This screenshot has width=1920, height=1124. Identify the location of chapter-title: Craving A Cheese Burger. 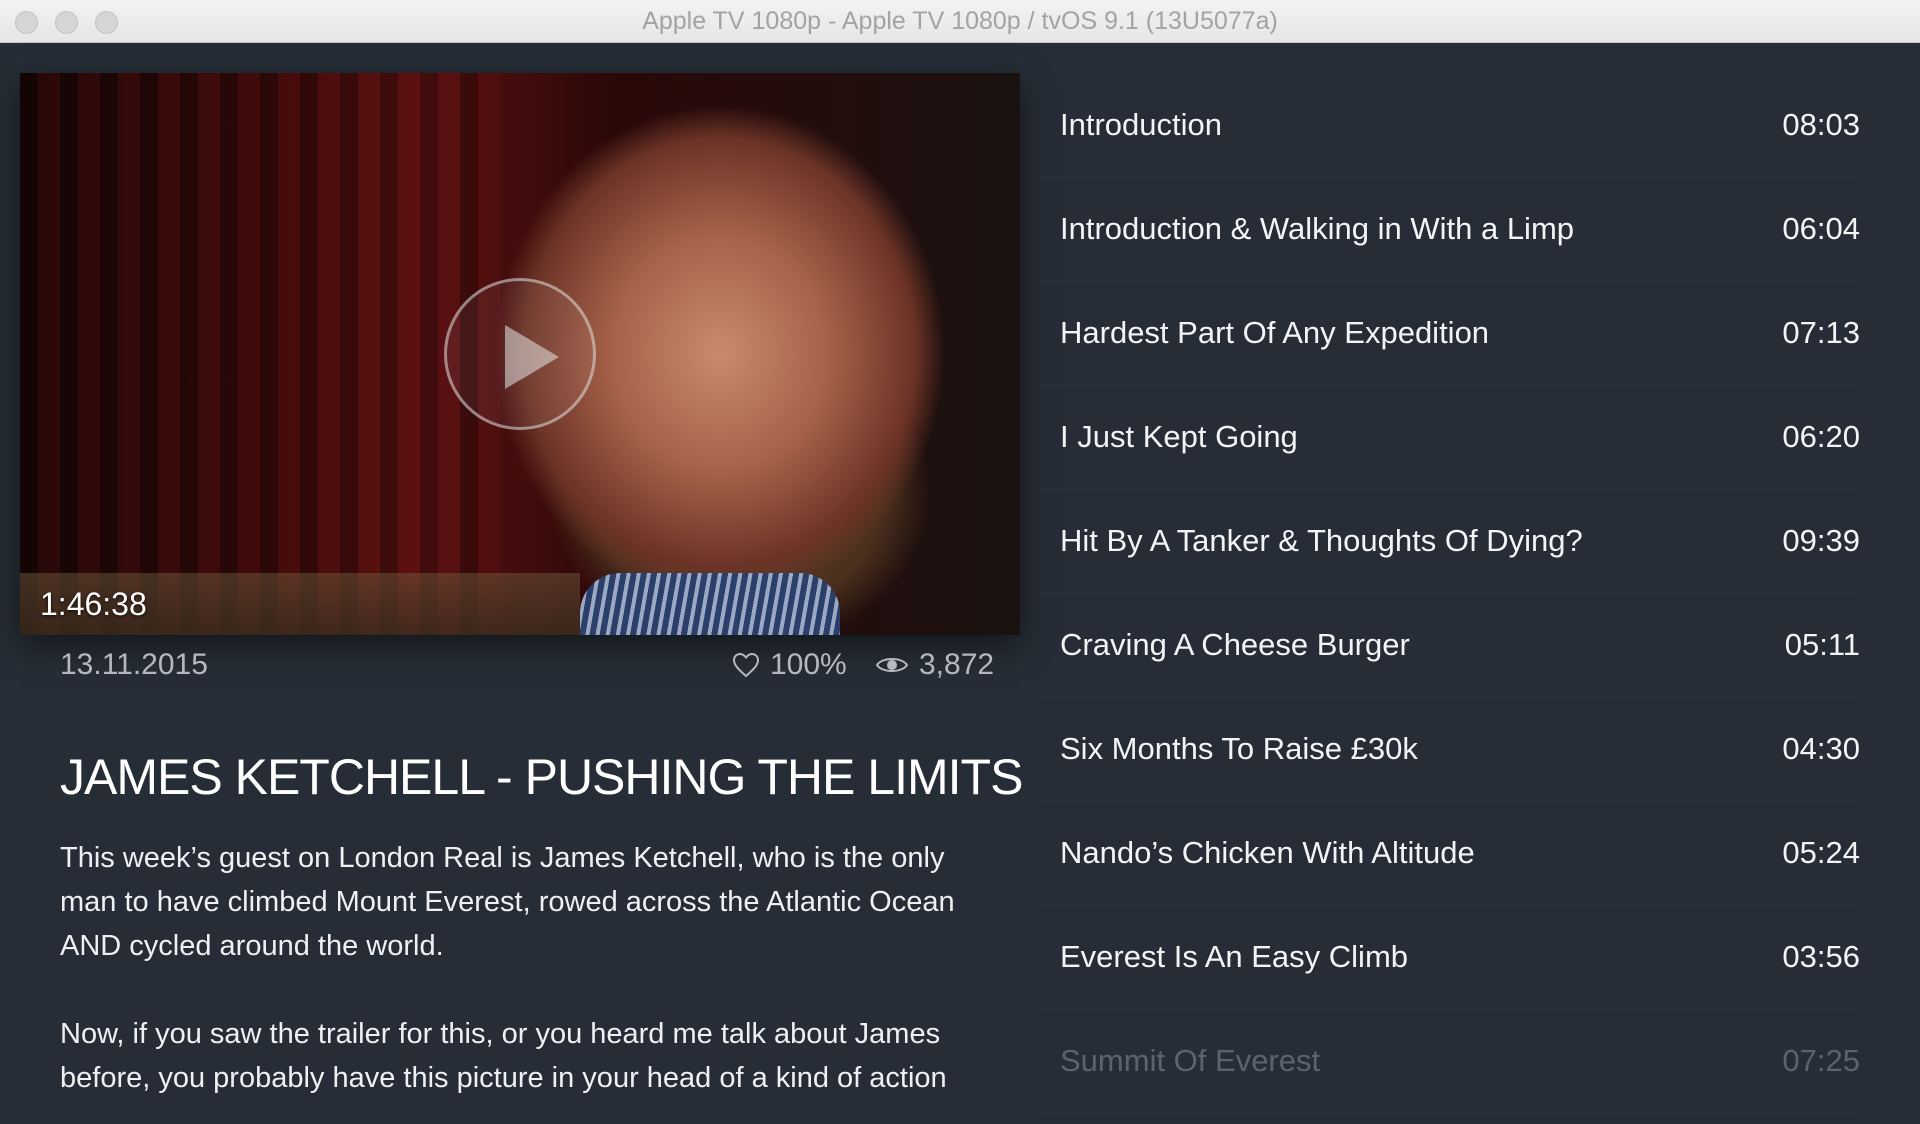
(1235, 644).